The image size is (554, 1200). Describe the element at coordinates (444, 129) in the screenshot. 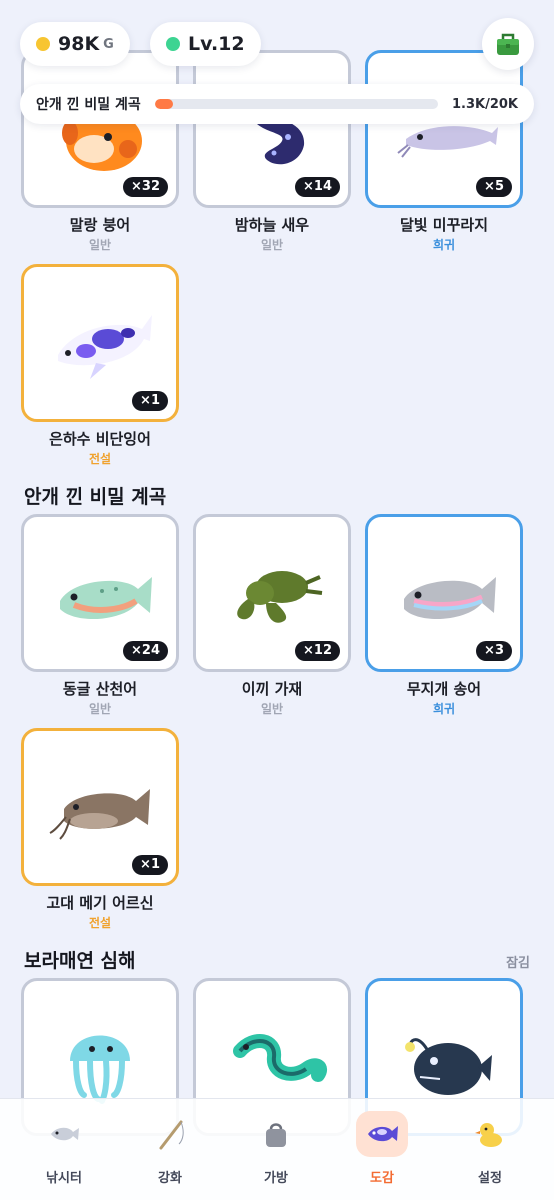

I see `fish-card: ×5` at that location.